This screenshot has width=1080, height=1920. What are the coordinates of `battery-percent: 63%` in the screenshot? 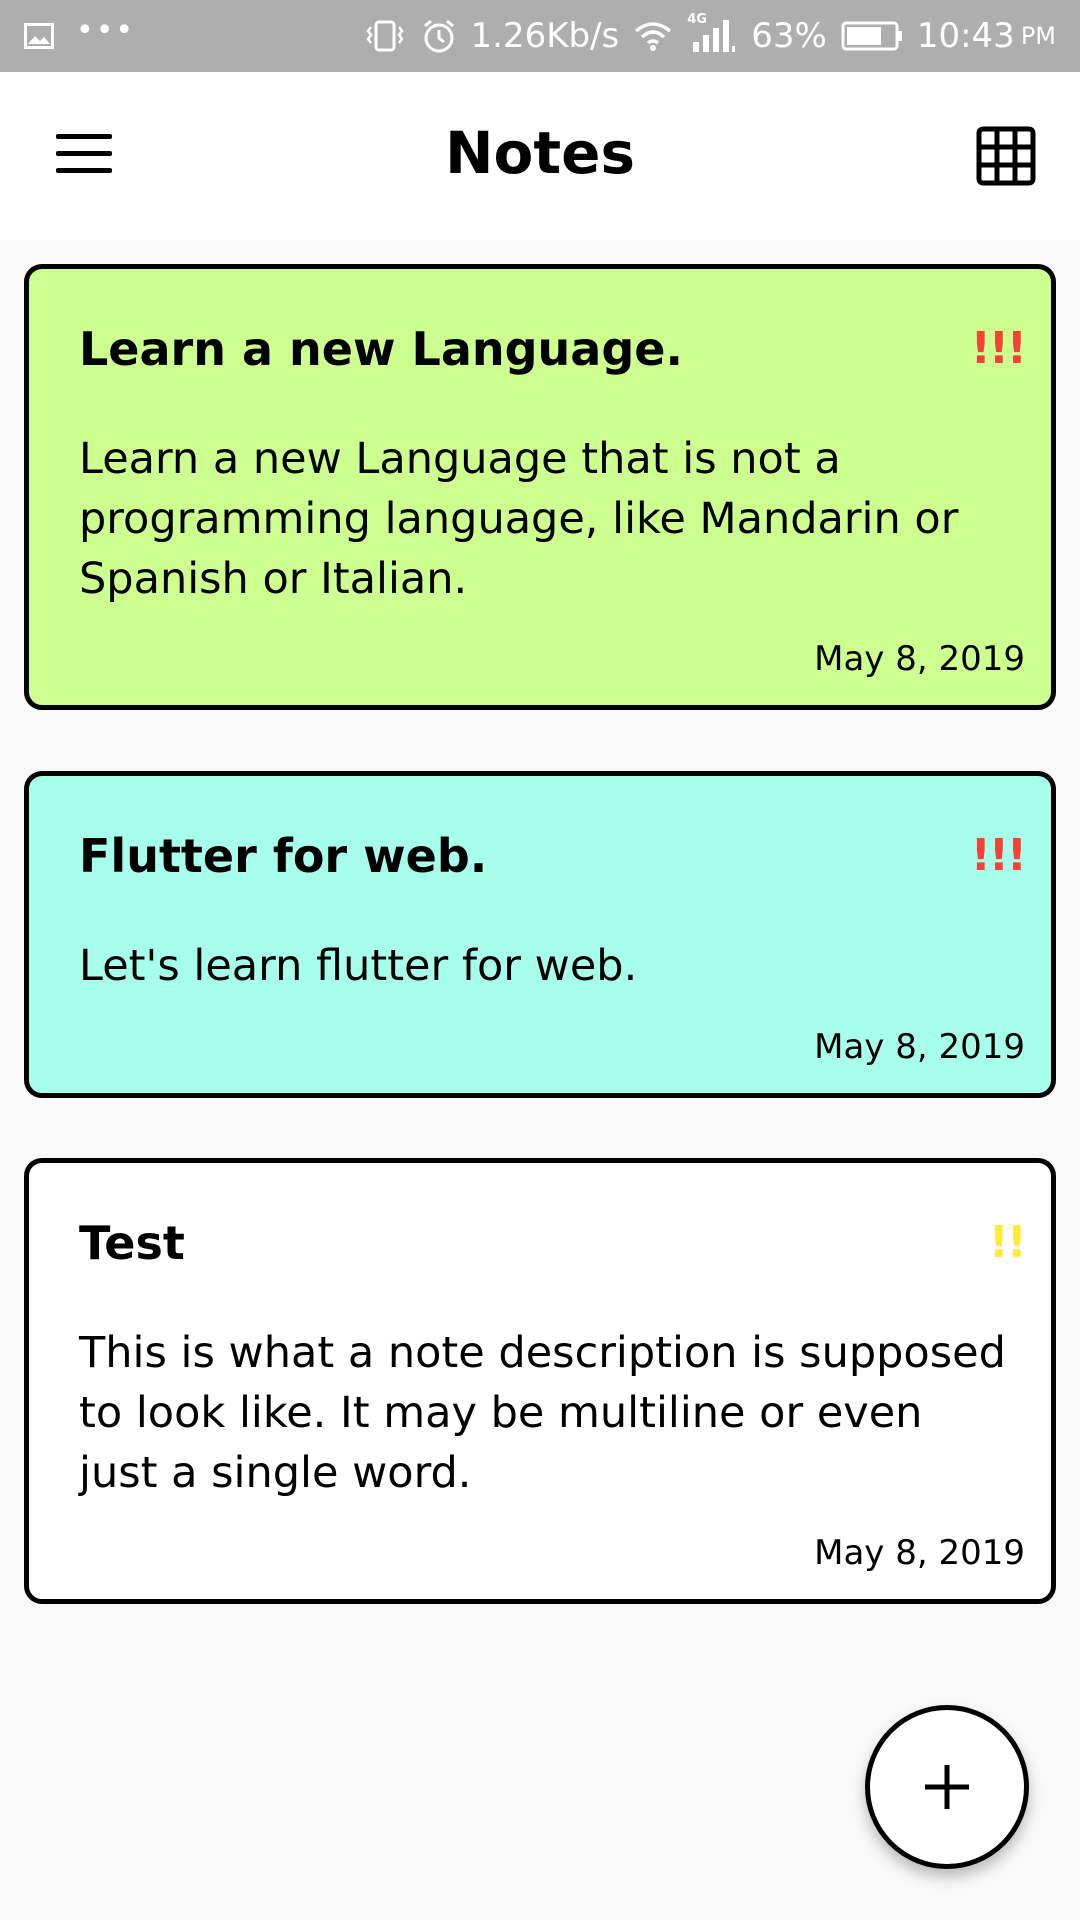 It's located at (789, 36).